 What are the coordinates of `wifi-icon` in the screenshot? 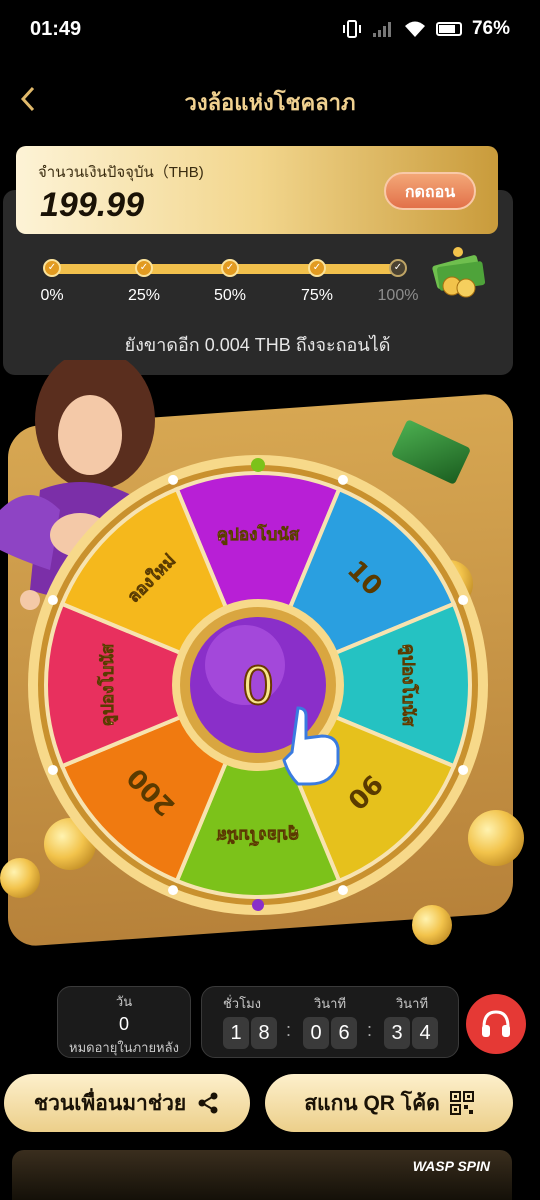 It's located at (414, 29).